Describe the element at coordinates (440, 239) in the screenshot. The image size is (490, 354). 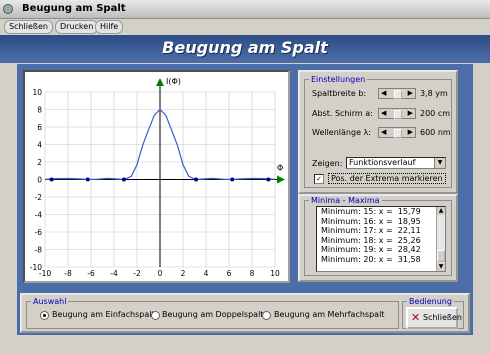
I see `list-scrollbar: ▲ ▼` at that location.